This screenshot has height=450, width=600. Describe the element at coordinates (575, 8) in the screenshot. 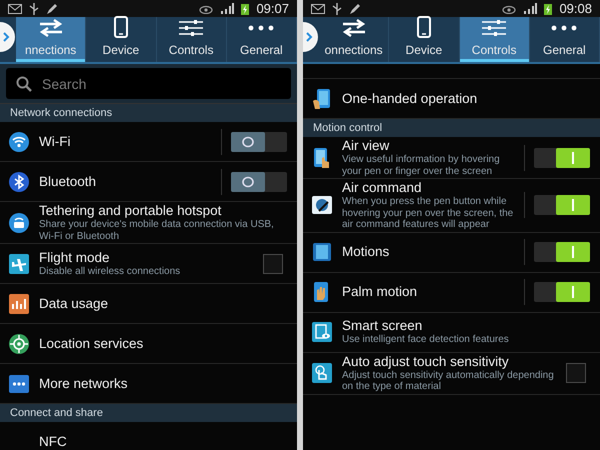

I see `clock-time: 09:08` at that location.